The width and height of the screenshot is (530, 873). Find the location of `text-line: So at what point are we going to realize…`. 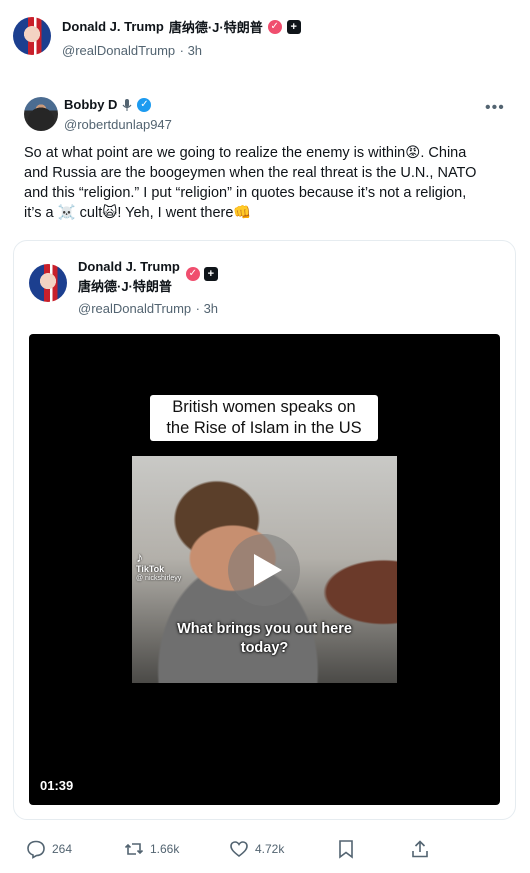

text-line: So at what point are we going to realize… is located at coordinates (245, 153).